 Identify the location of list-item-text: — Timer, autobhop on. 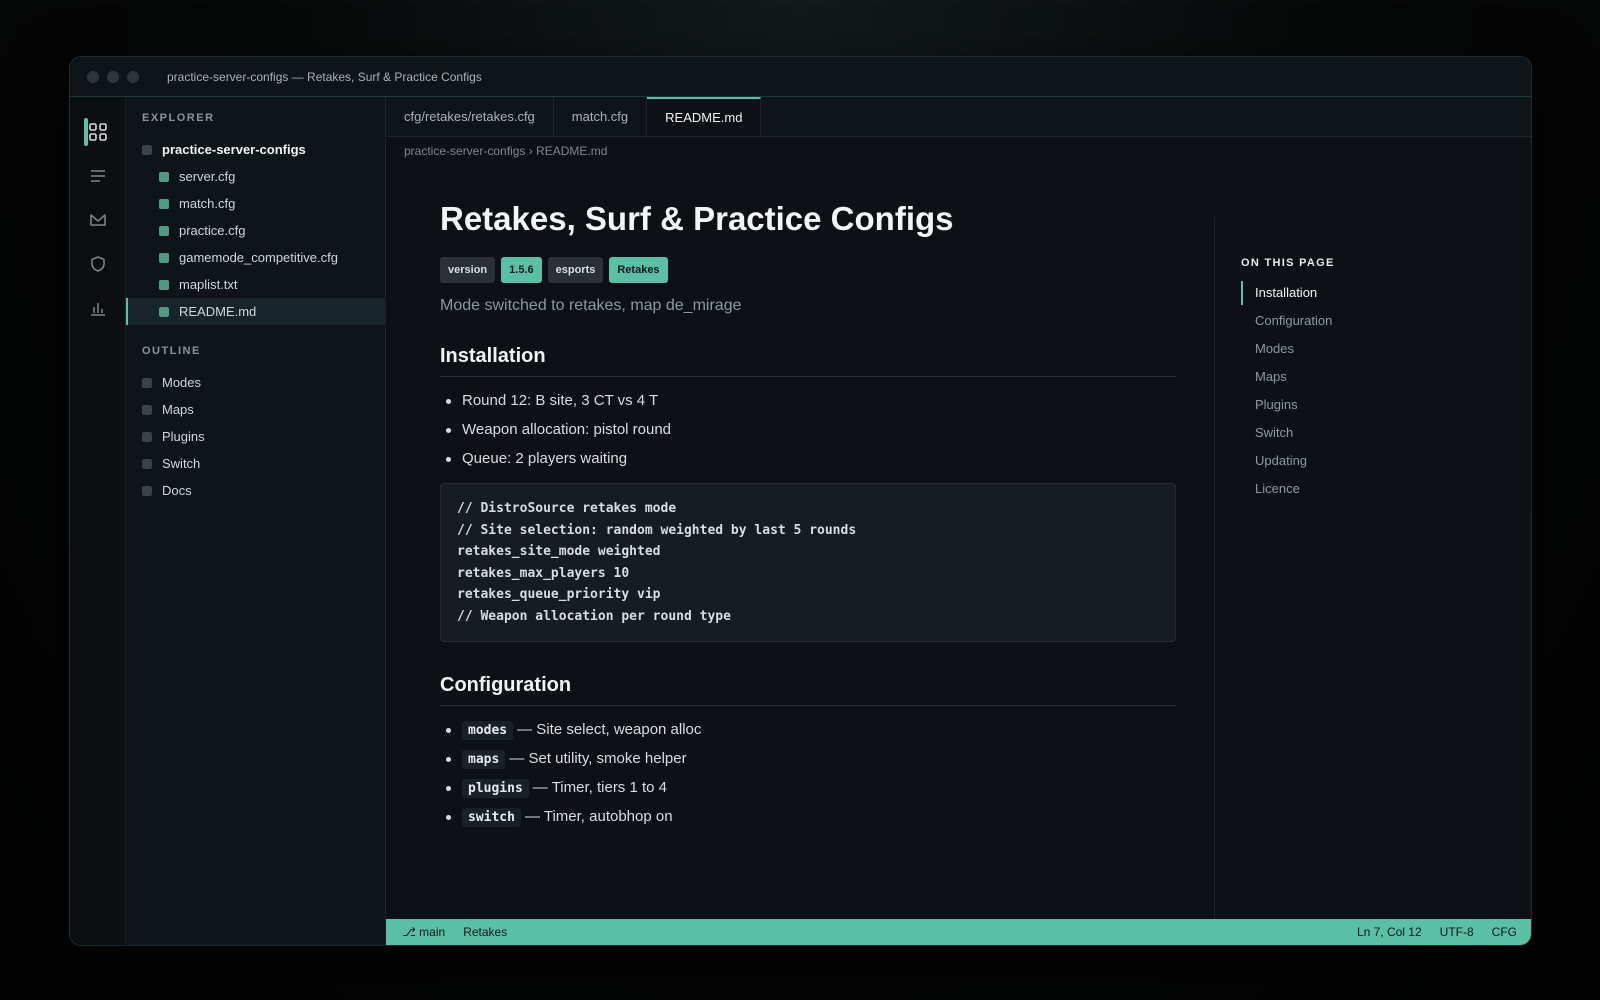
(598, 816).